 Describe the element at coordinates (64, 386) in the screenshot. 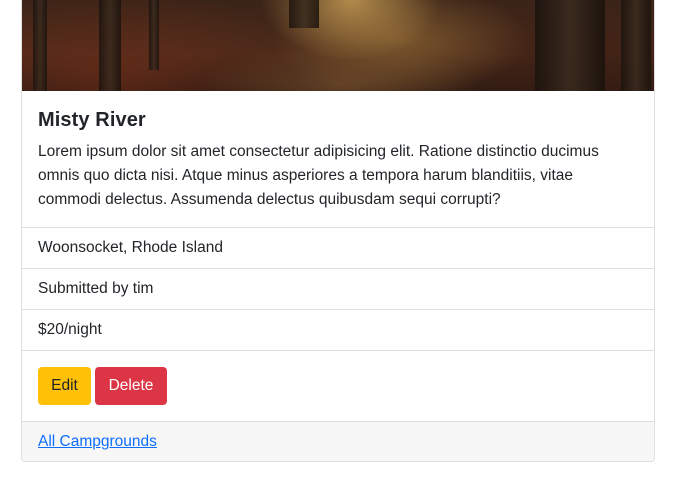

I see `edit-button: Edit` at that location.